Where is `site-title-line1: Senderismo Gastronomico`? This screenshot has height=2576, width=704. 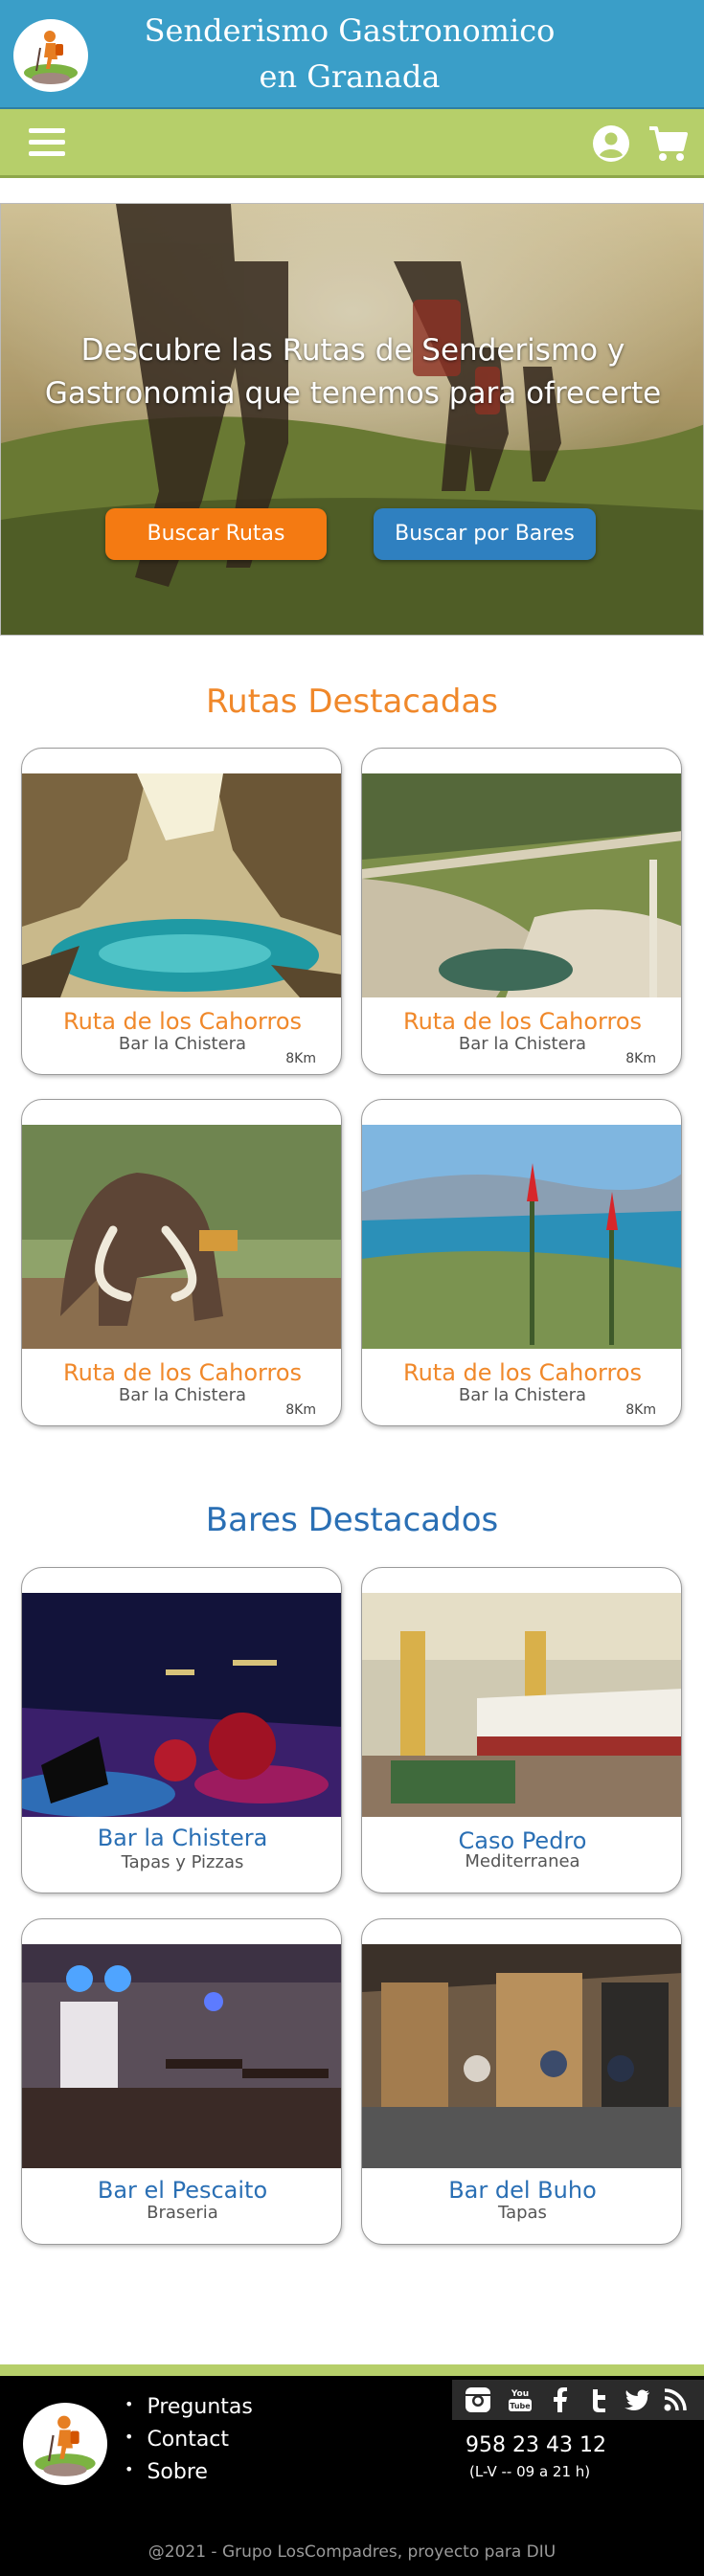
site-title-line1: Senderismo Gastronomico is located at coordinates (350, 31).